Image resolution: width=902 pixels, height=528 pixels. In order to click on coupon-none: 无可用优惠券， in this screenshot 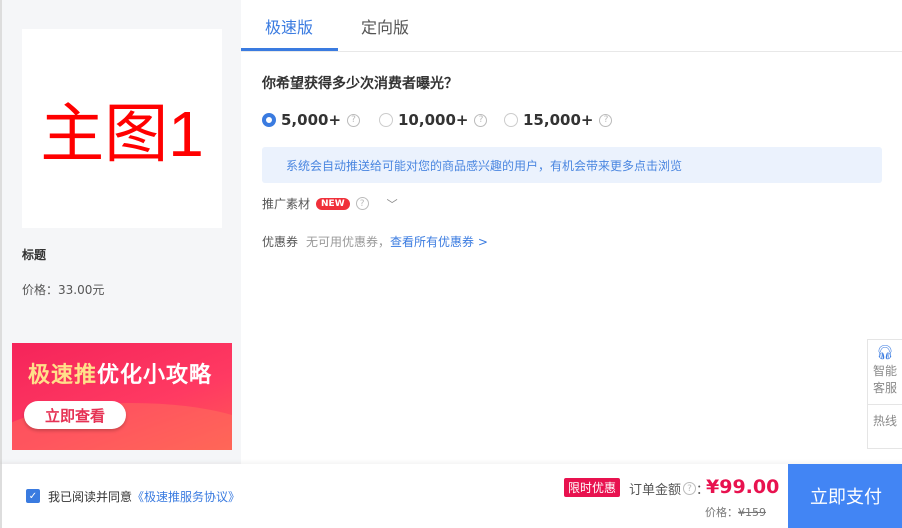, I will do `click(348, 242)`.